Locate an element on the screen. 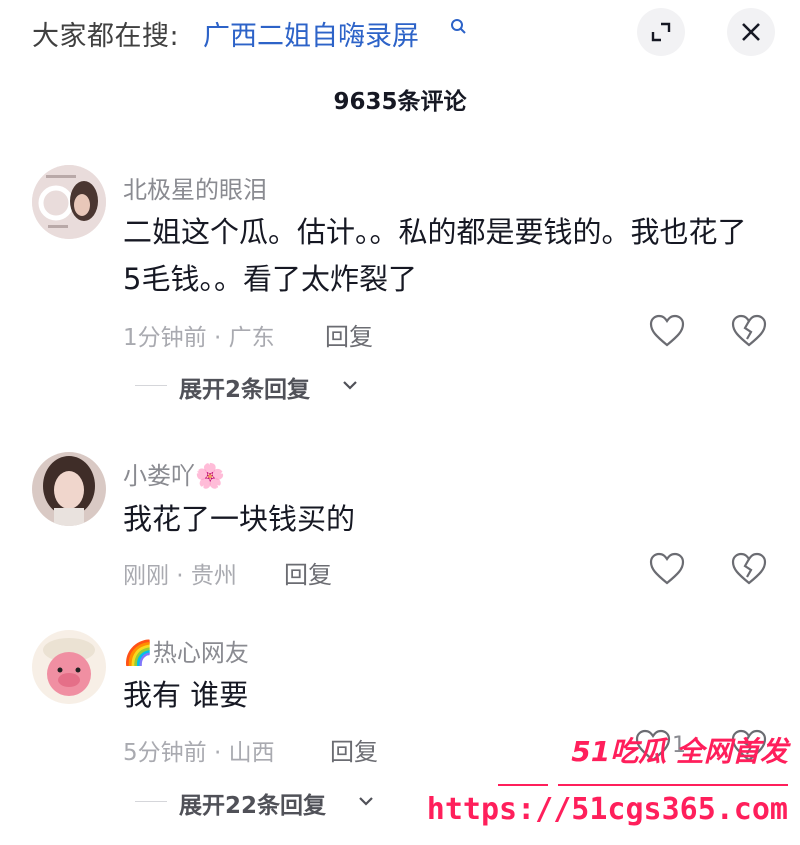 This screenshot has height=845, width=800. expand-replies-button: 展开2条回复 is located at coordinates (255, 386).